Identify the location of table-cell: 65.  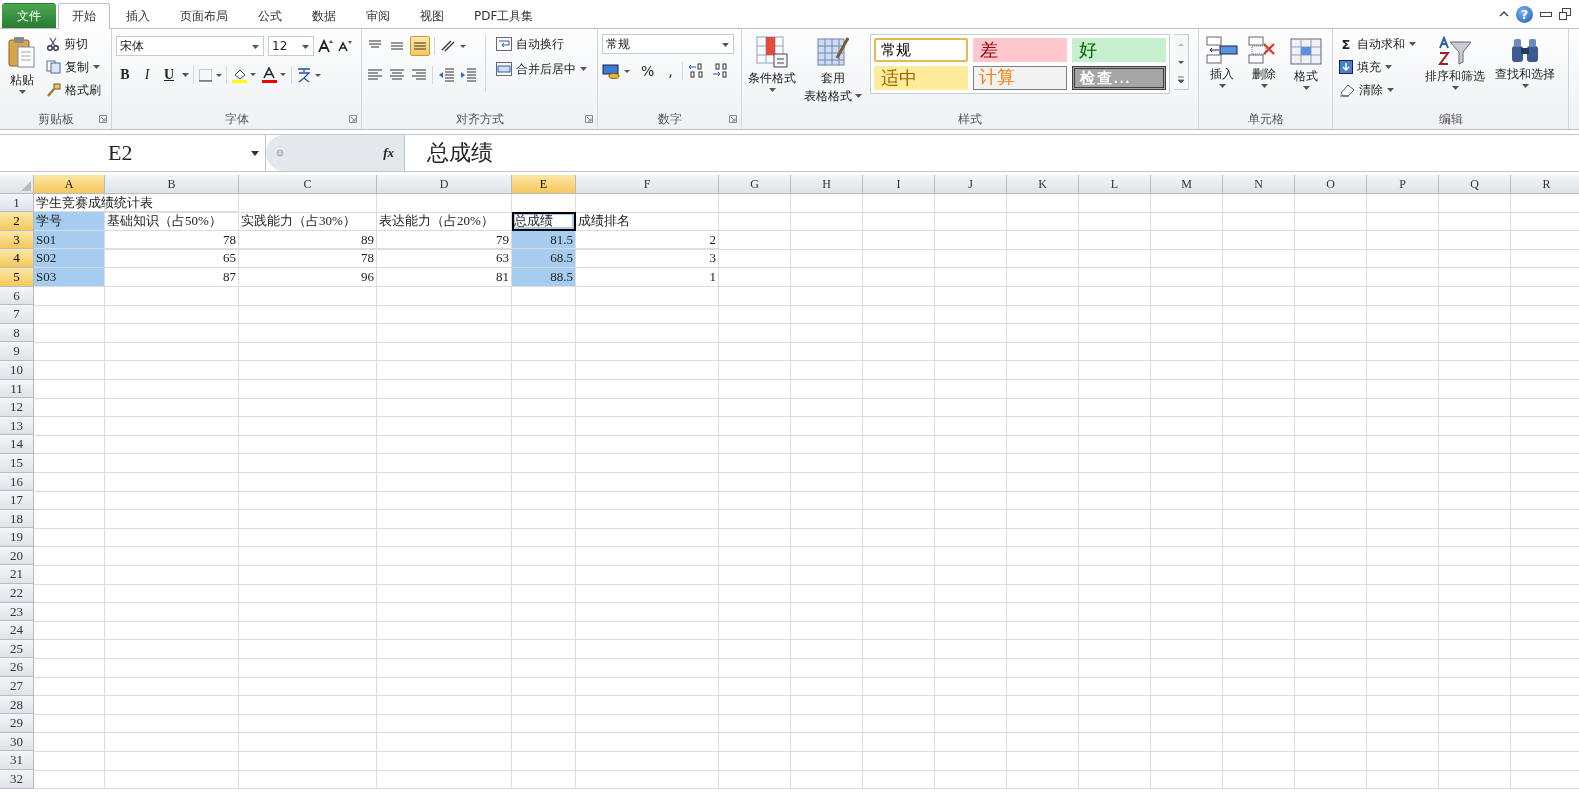
(172, 258).